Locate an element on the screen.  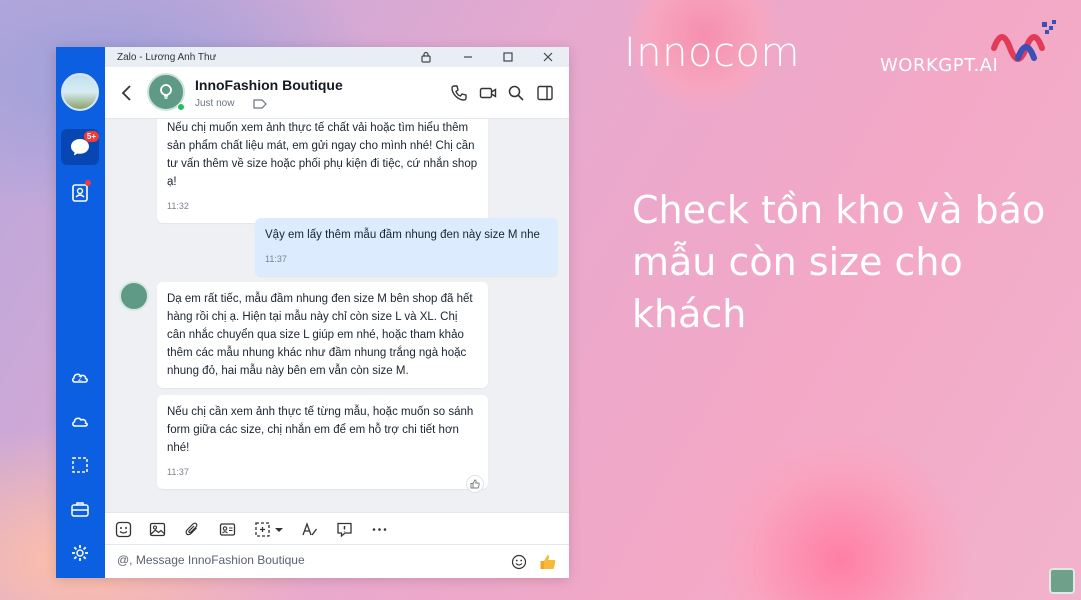
emoji-icon is located at coordinates (519, 562).